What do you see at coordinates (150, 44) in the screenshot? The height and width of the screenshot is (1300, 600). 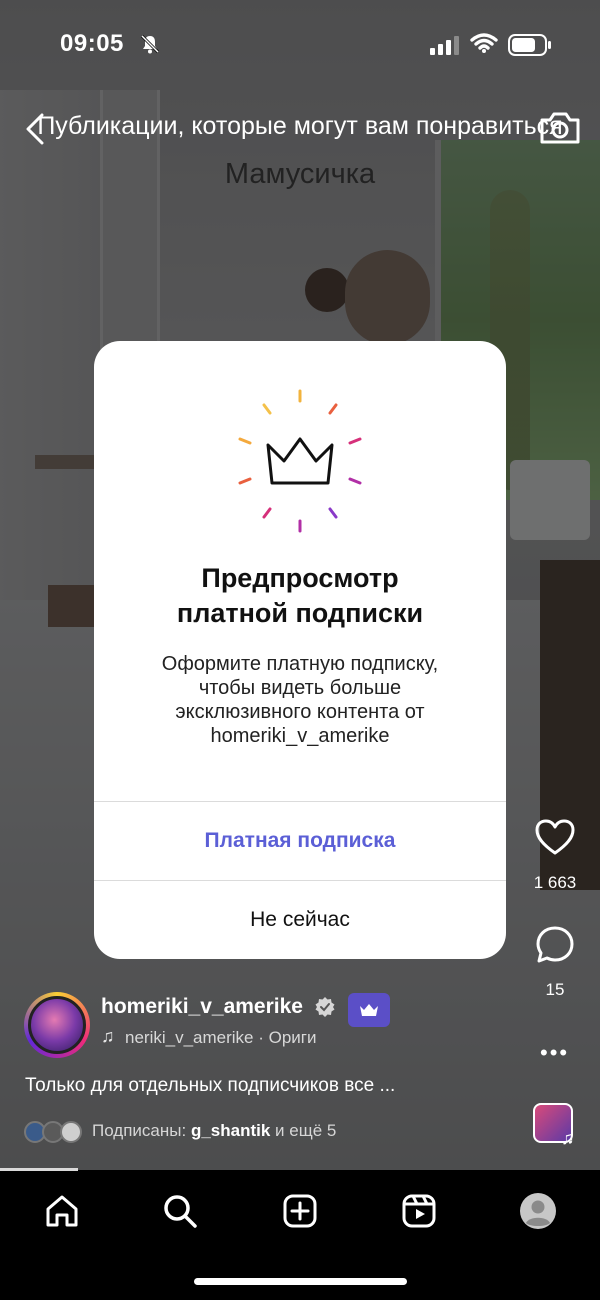 I see `bell-muted-icon` at bounding box center [150, 44].